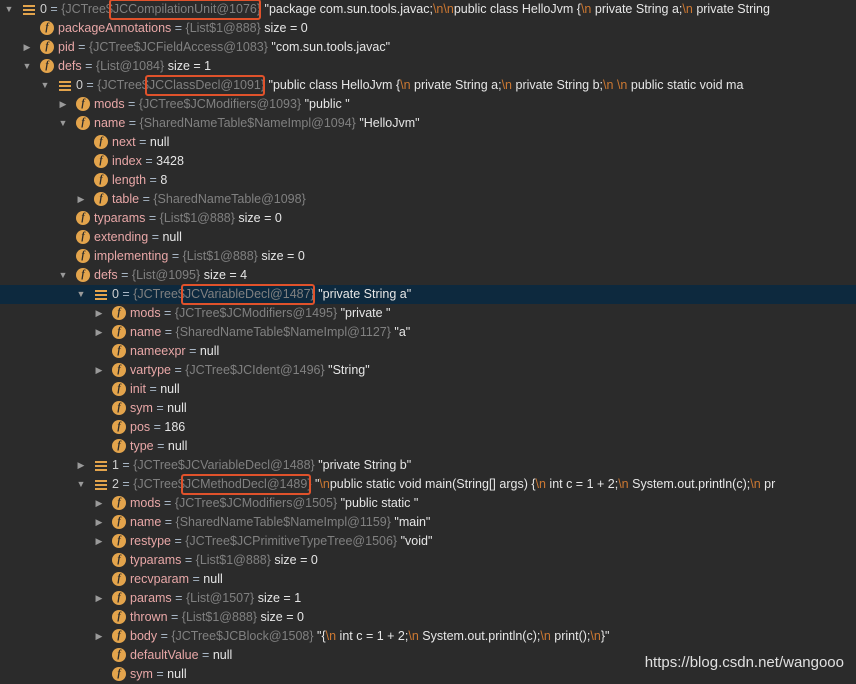  What do you see at coordinates (66, 47) in the screenshot?
I see `variable-name: pid` at bounding box center [66, 47].